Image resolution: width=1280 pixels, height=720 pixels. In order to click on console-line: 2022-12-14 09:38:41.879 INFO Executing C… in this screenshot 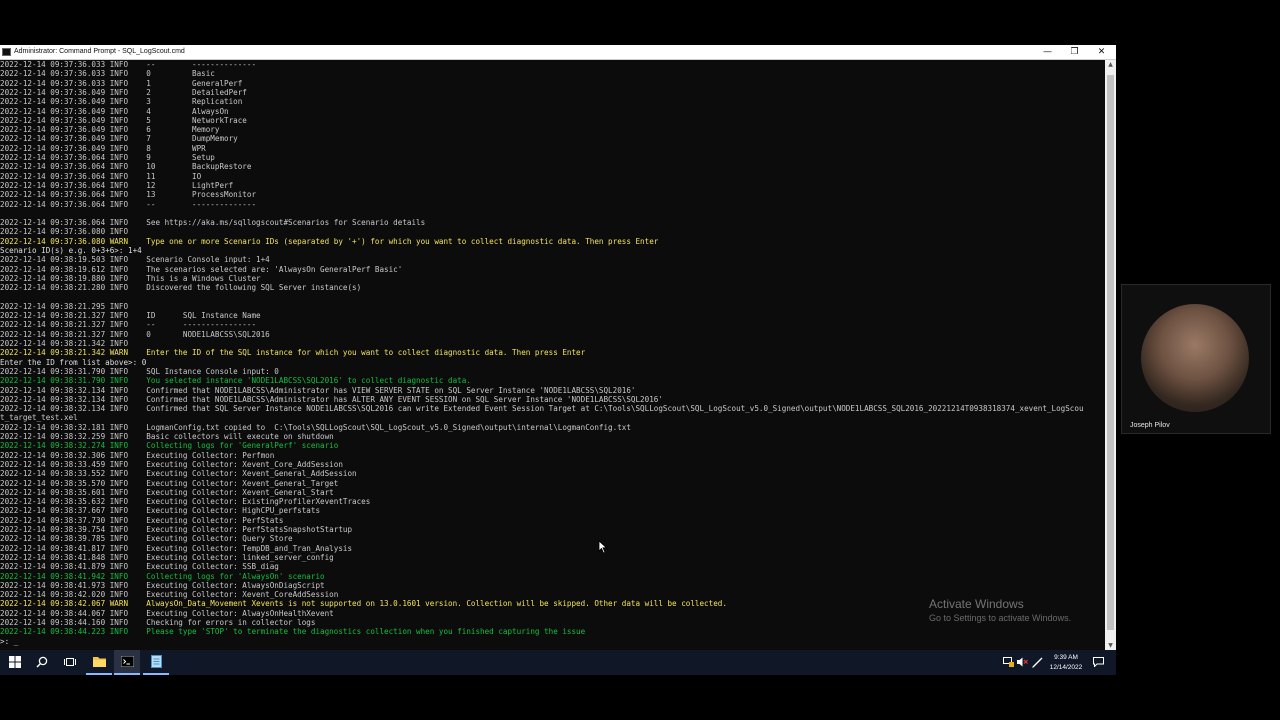, I will do `click(139, 567)`.